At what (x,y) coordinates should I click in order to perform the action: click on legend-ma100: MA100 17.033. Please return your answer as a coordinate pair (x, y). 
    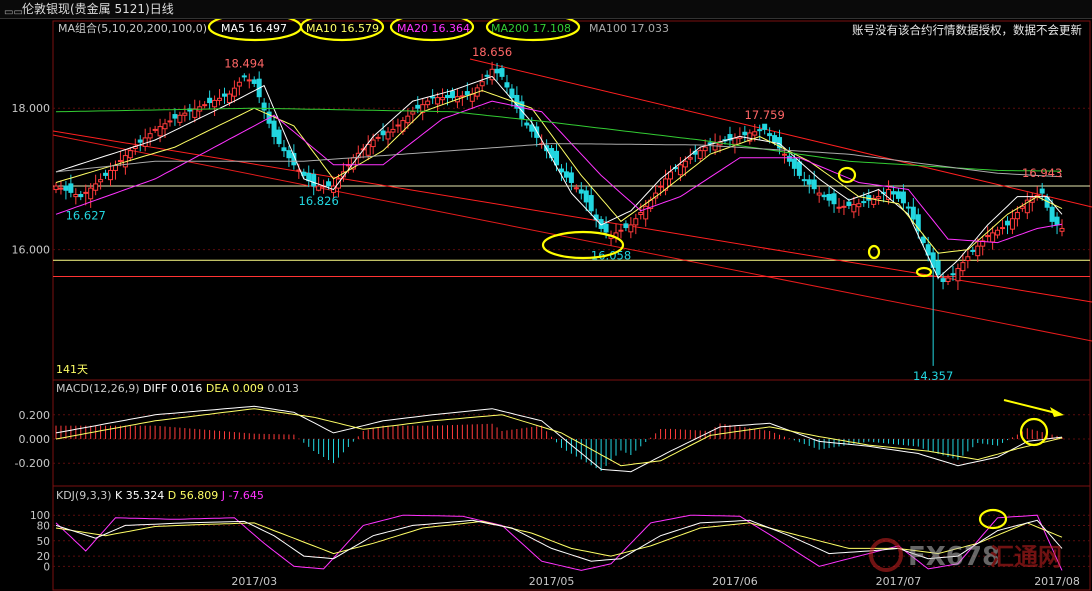
    Looking at the image, I should click on (629, 28).